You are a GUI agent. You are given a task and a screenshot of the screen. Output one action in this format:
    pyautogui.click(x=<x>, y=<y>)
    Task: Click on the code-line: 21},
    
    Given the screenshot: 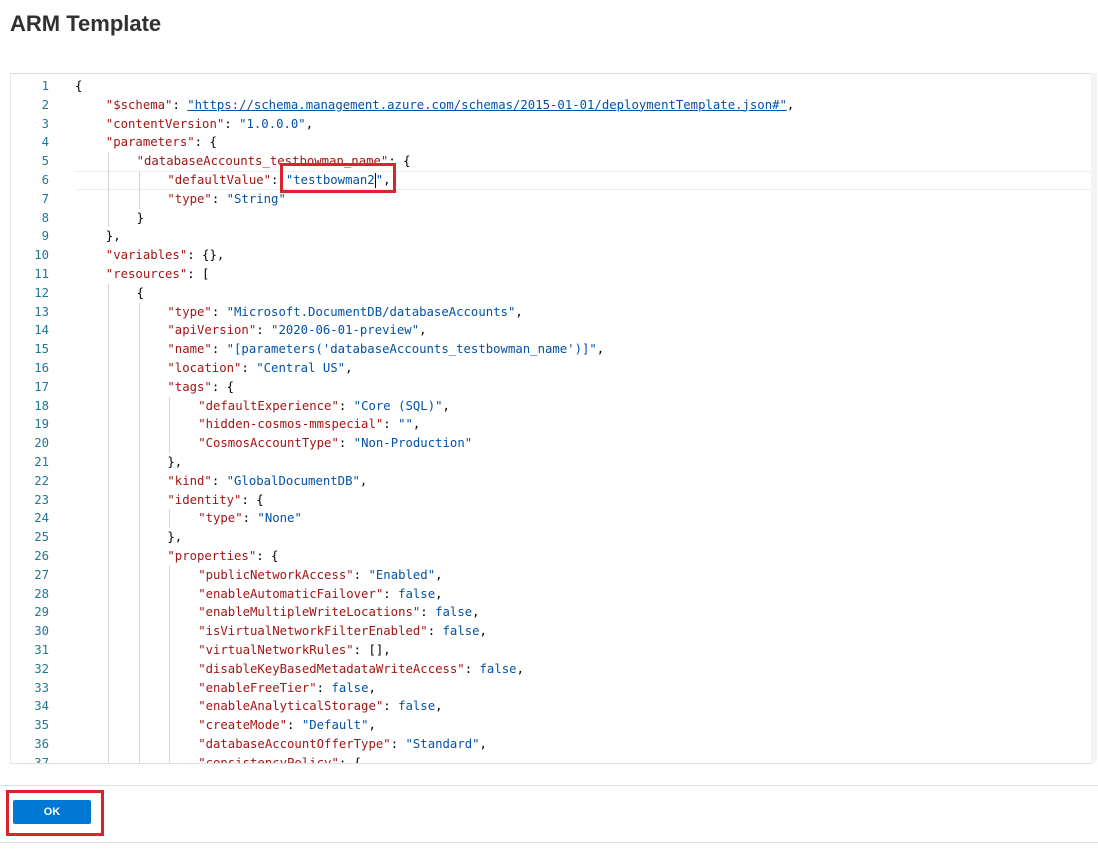 What is the action you would take?
    pyautogui.click(x=552, y=462)
    